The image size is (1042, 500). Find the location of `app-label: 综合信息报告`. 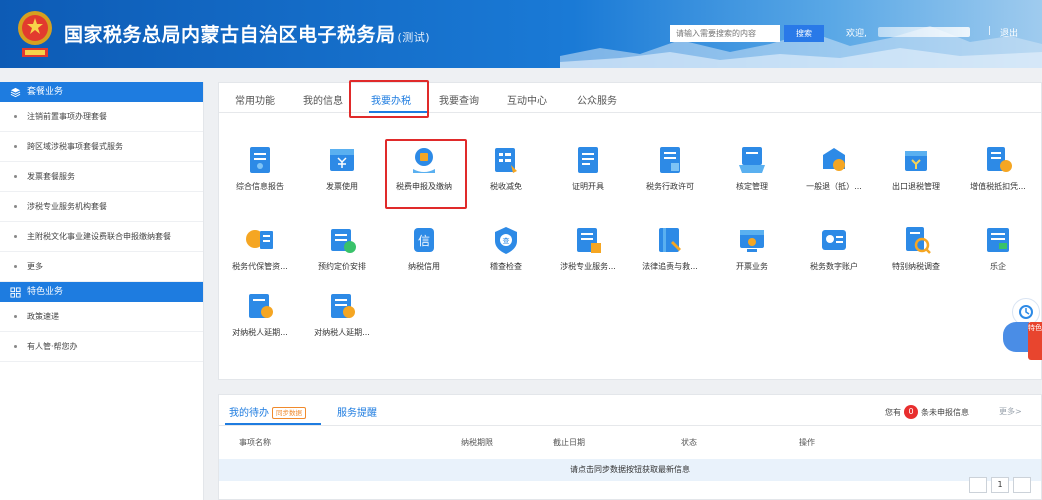

app-label: 综合信息报告 is located at coordinates (260, 186).